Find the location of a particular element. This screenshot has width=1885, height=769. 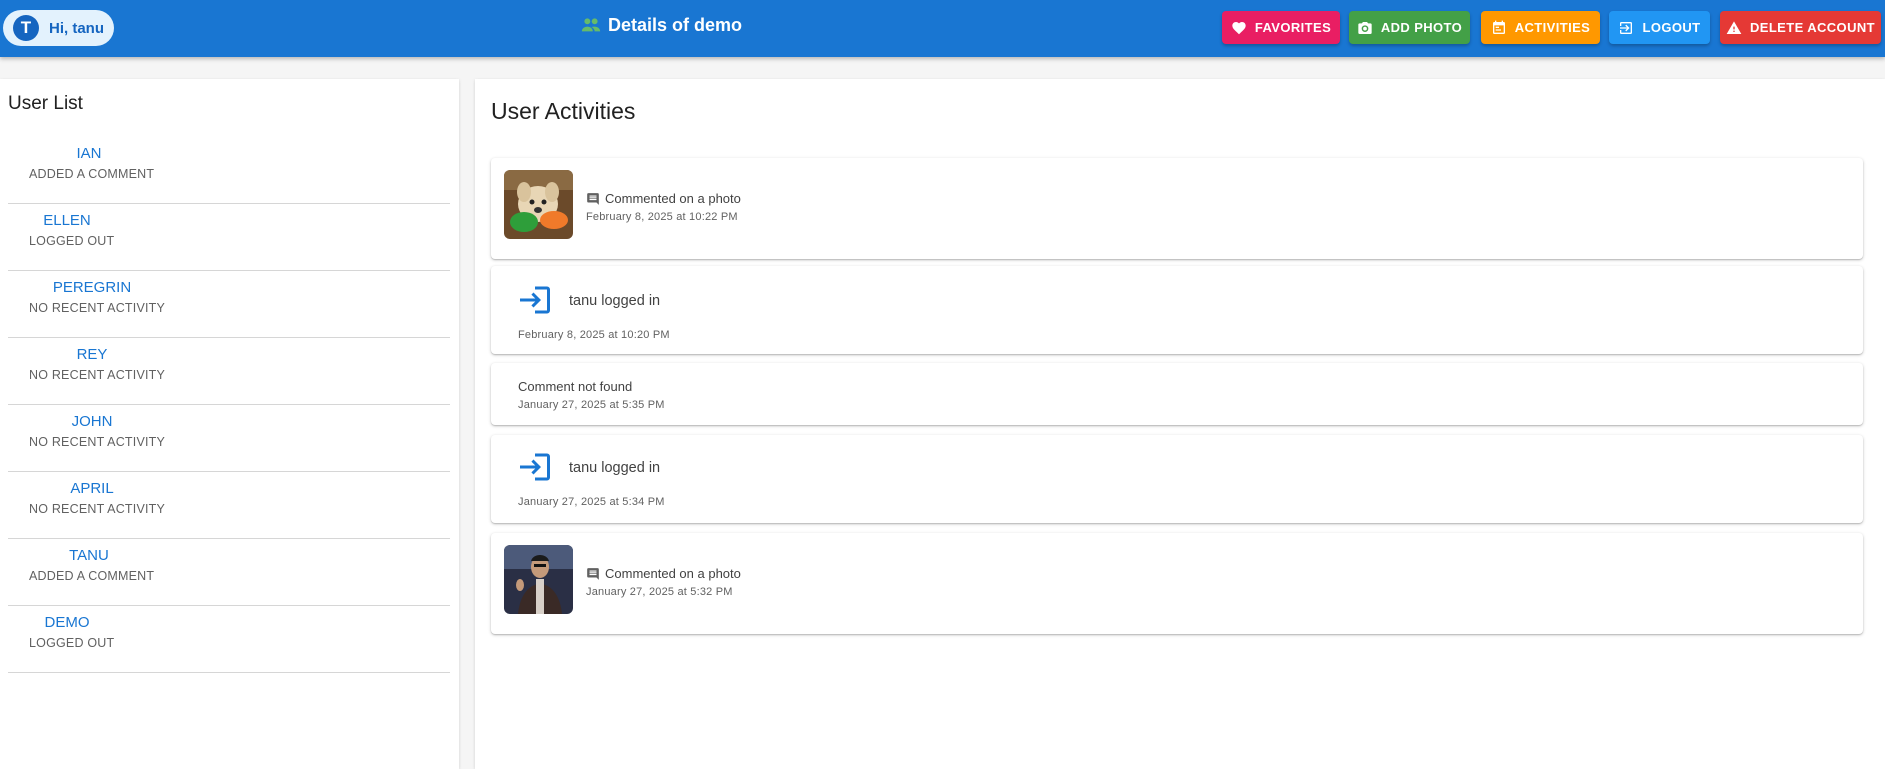

activities-button: ACTIVITIES is located at coordinates (1540, 27).